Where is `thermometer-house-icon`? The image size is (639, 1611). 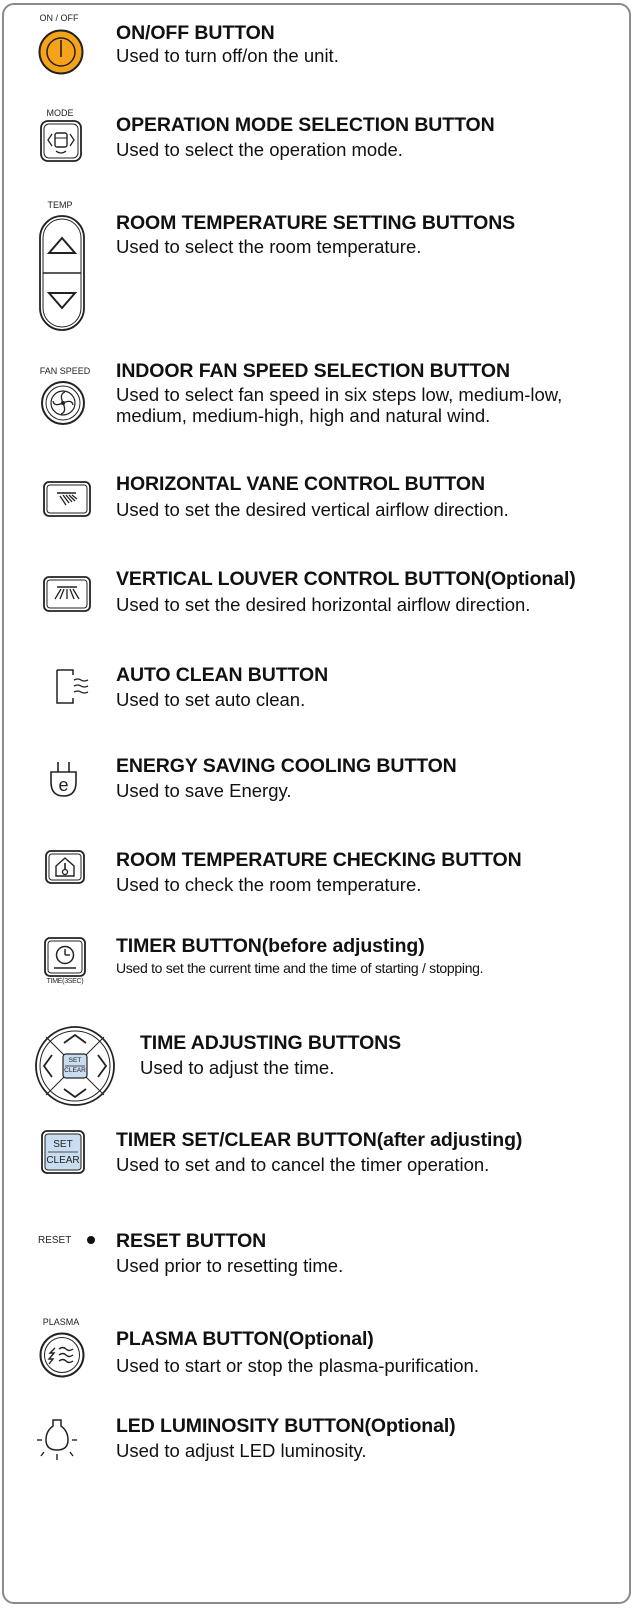 thermometer-house-icon is located at coordinates (65, 867).